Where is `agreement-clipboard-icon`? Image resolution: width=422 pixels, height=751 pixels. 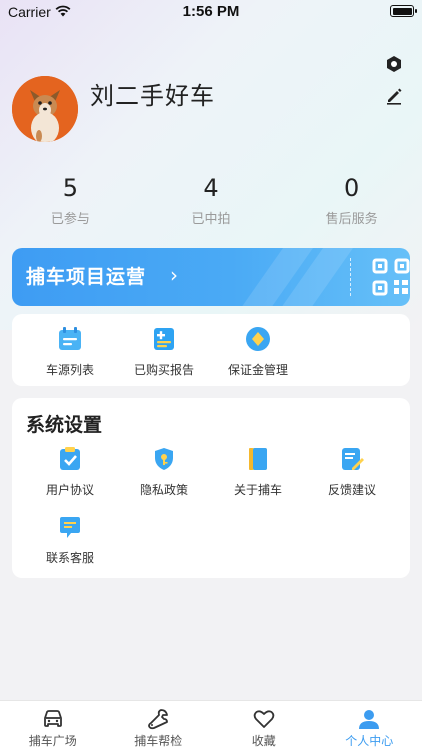
agreement-clipboard-icon is located at coordinates (70, 459).